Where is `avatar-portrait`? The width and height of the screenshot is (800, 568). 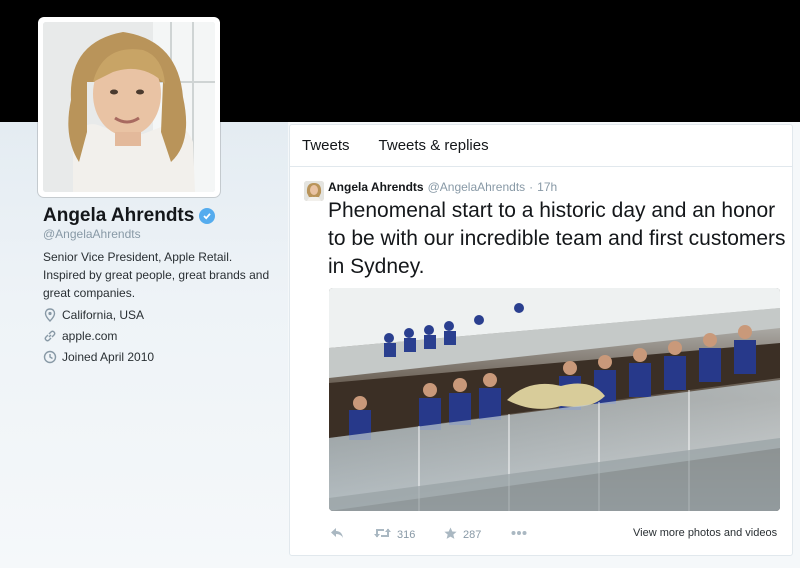 avatar-portrait is located at coordinates (129, 107).